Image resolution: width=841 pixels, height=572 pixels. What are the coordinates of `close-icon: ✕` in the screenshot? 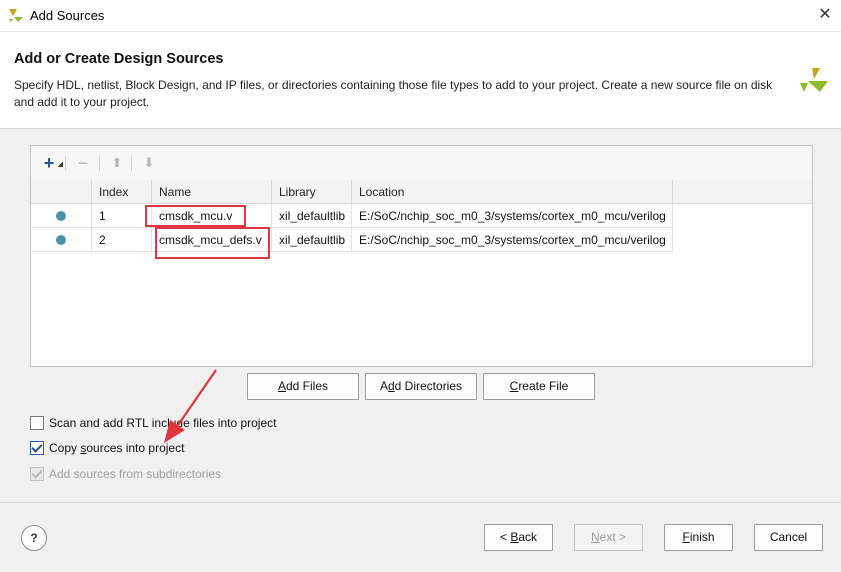 It's located at (825, 15).